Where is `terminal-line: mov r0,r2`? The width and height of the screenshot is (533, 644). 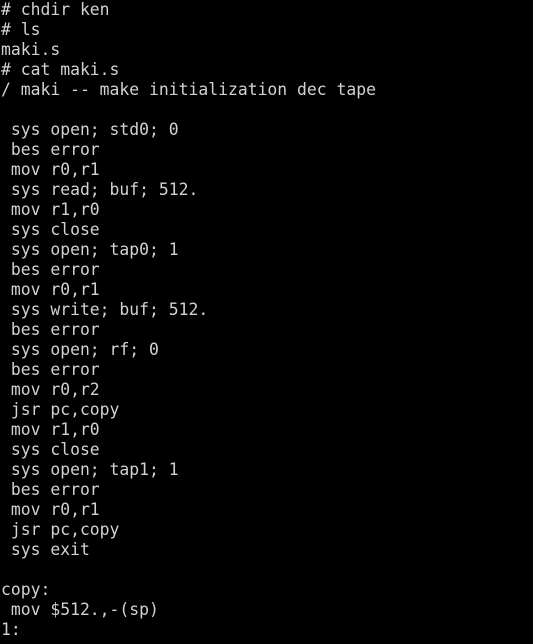
terminal-line: mov r0,r2 is located at coordinates (50, 389).